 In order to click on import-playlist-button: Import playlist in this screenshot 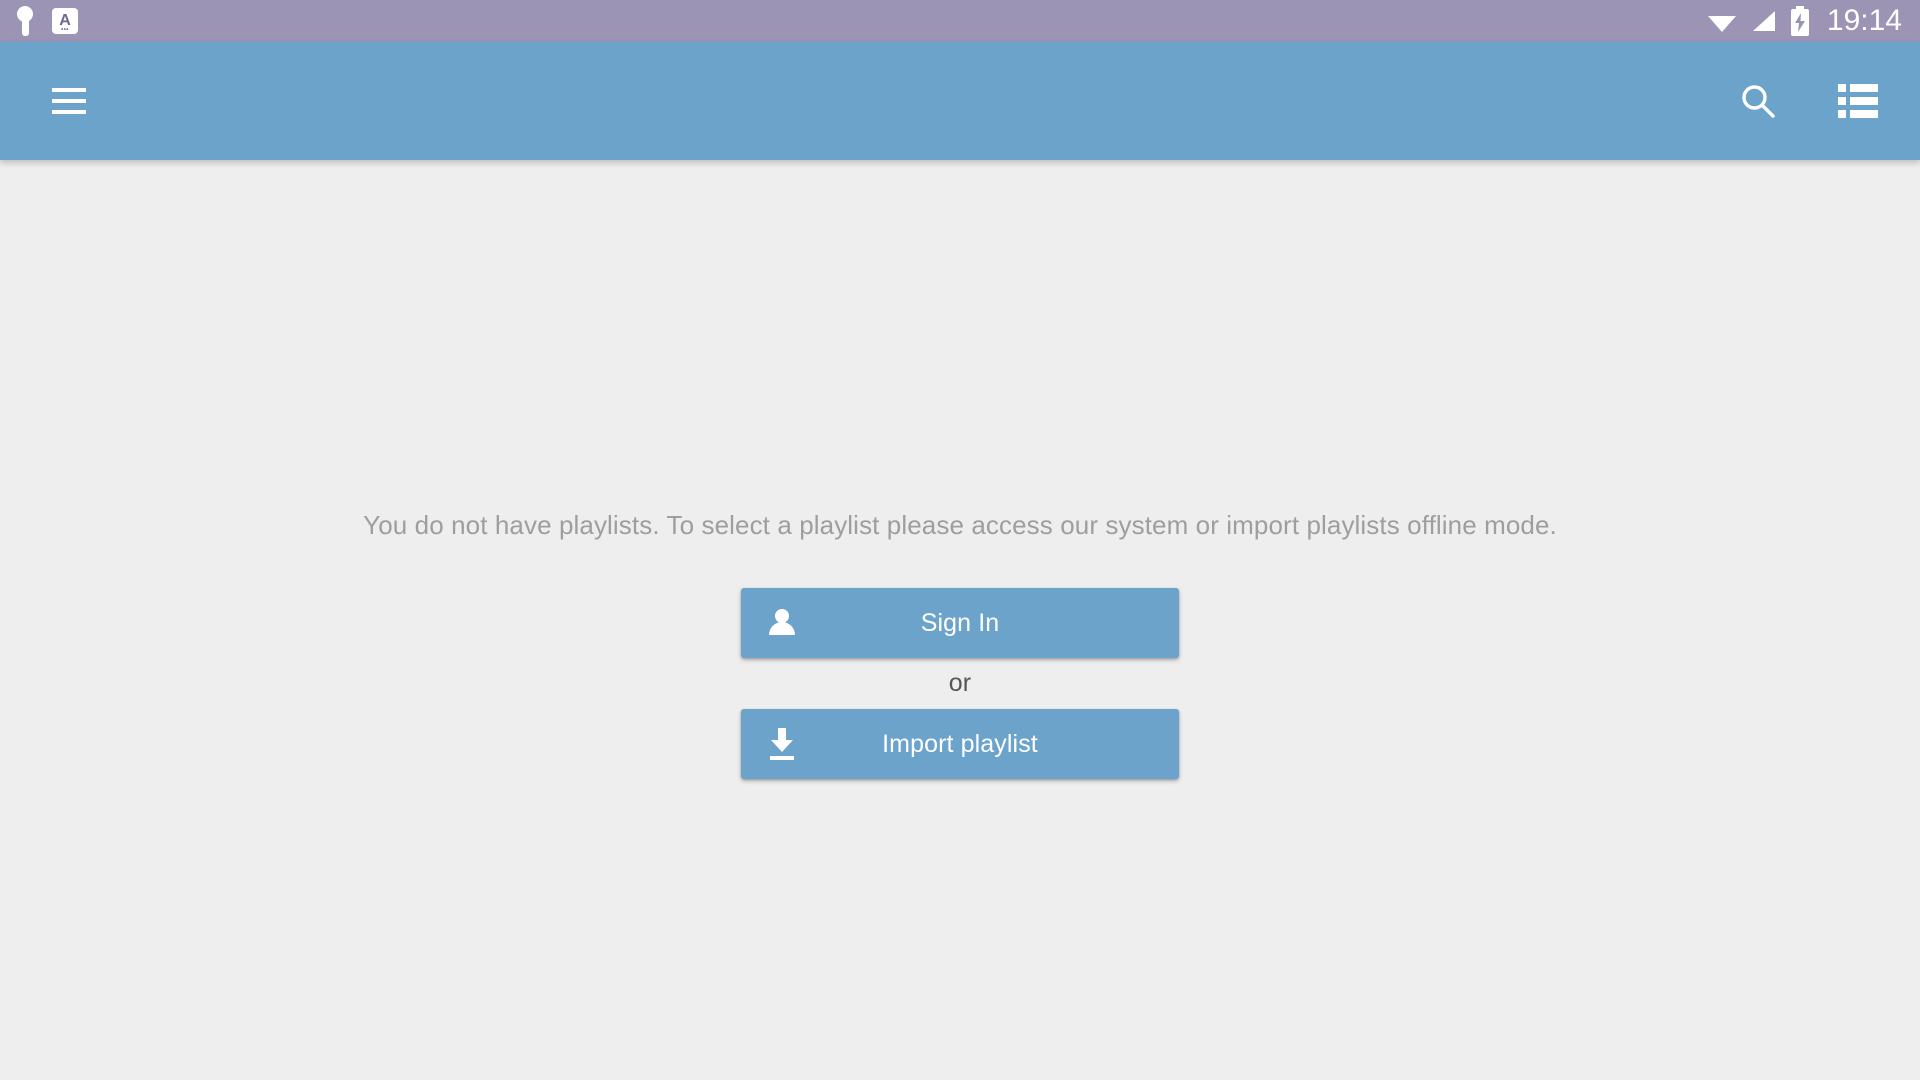, I will do `click(960, 744)`.